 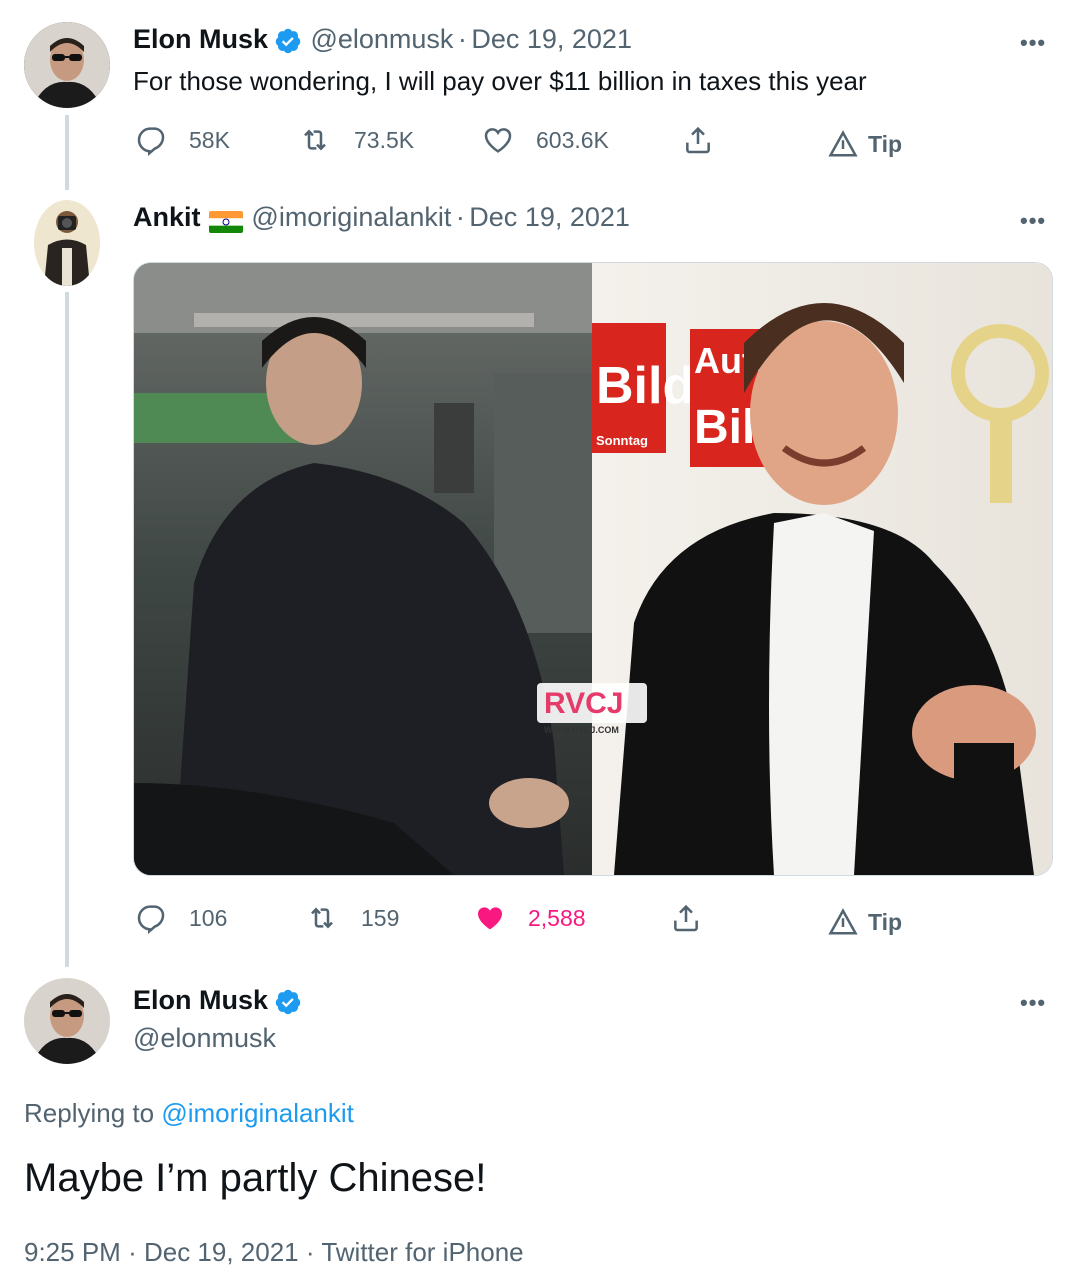 I want to click on sign-text-1: Bild, so click(x=645, y=386).